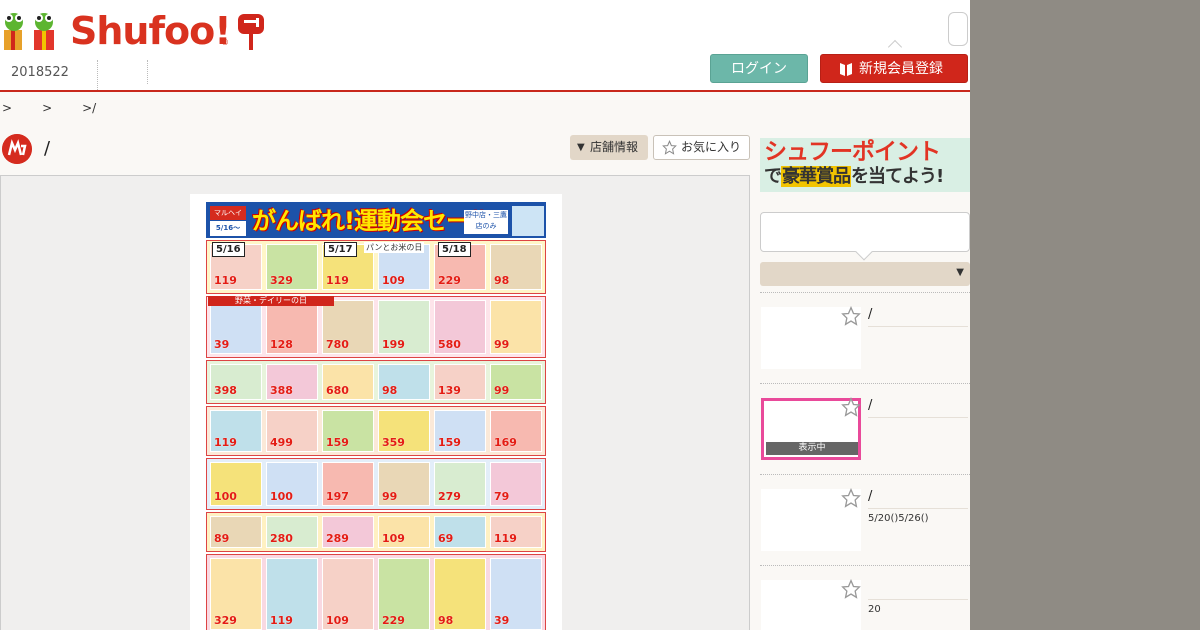 The height and width of the screenshot is (630, 1200). I want to click on flyer-section-heading: 野菜・デイリーの日, so click(271, 301).